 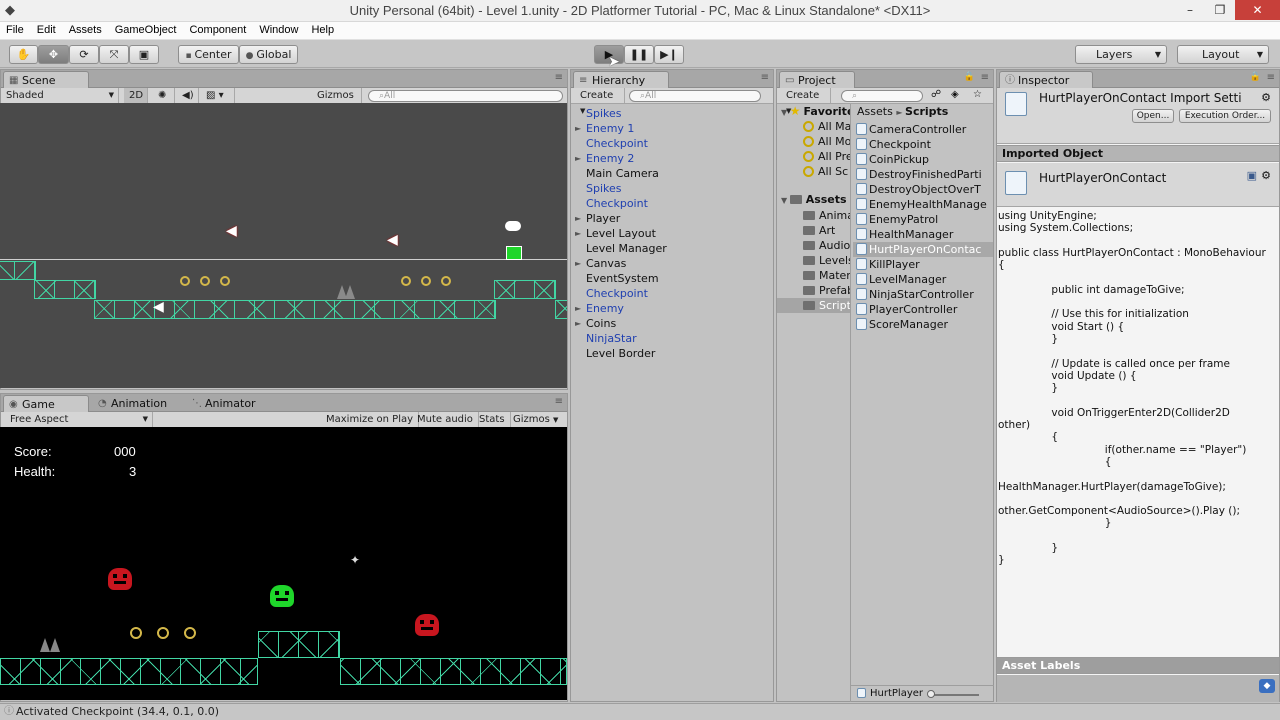 What do you see at coordinates (695, 96) in the screenshot?
I see `hierarchy-search-input: ⌕All` at bounding box center [695, 96].